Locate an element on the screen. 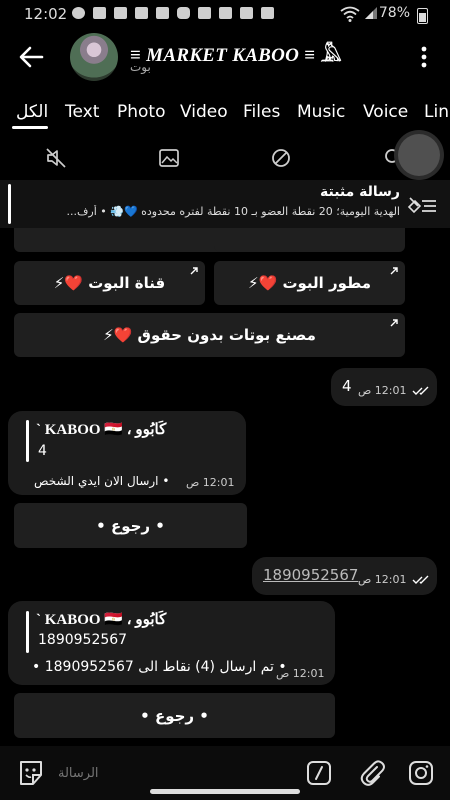 Image resolution: width=450 pixels, height=800 pixels. keyboard-button-channel: قناة البوت ❤️⚡ is located at coordinates (109, 283).